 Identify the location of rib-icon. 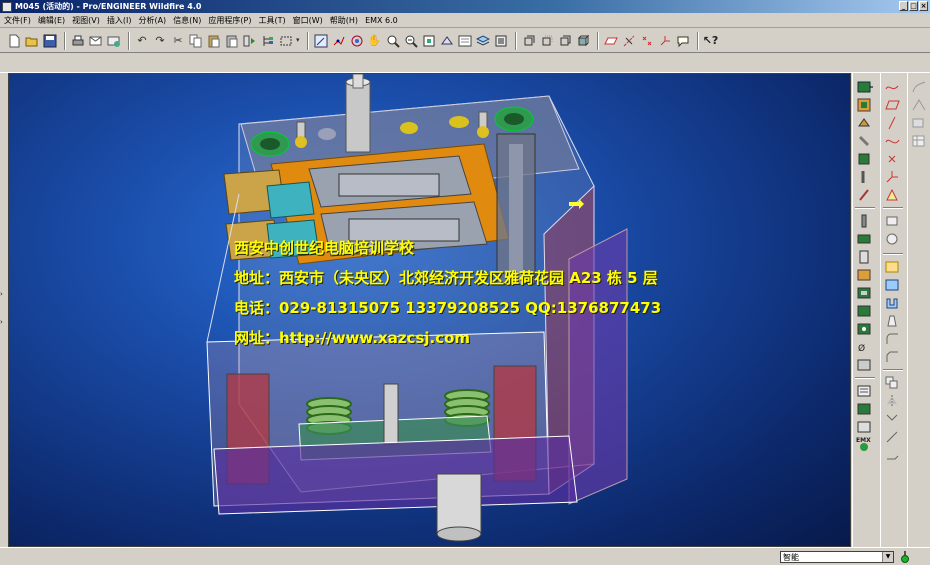
(893, 303).